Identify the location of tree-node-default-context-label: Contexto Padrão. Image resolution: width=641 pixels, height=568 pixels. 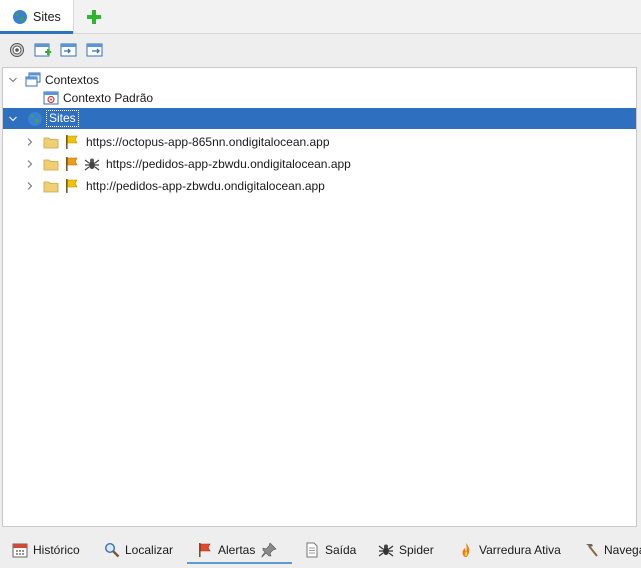
(108, 97).